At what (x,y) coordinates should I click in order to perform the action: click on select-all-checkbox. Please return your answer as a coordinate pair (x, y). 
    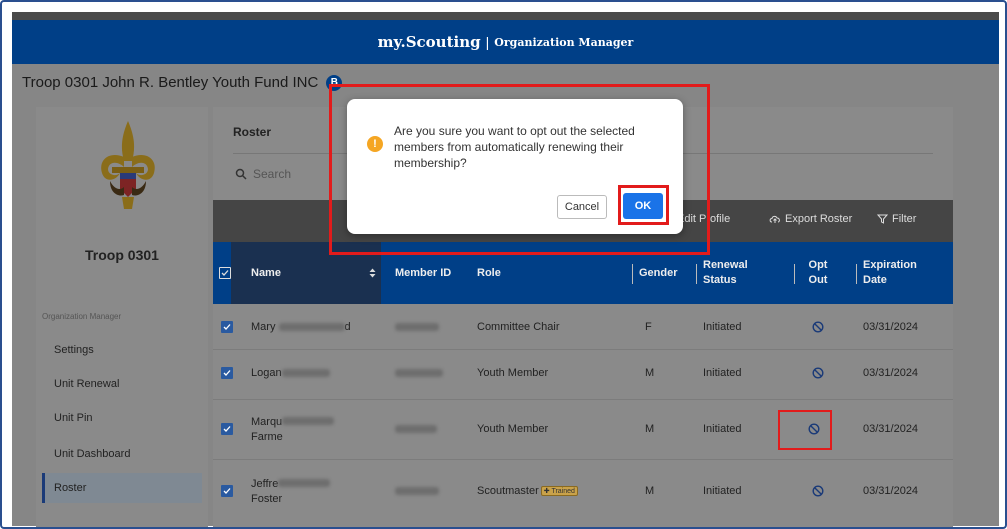
    Looking at the image, I should click on (225, 273).